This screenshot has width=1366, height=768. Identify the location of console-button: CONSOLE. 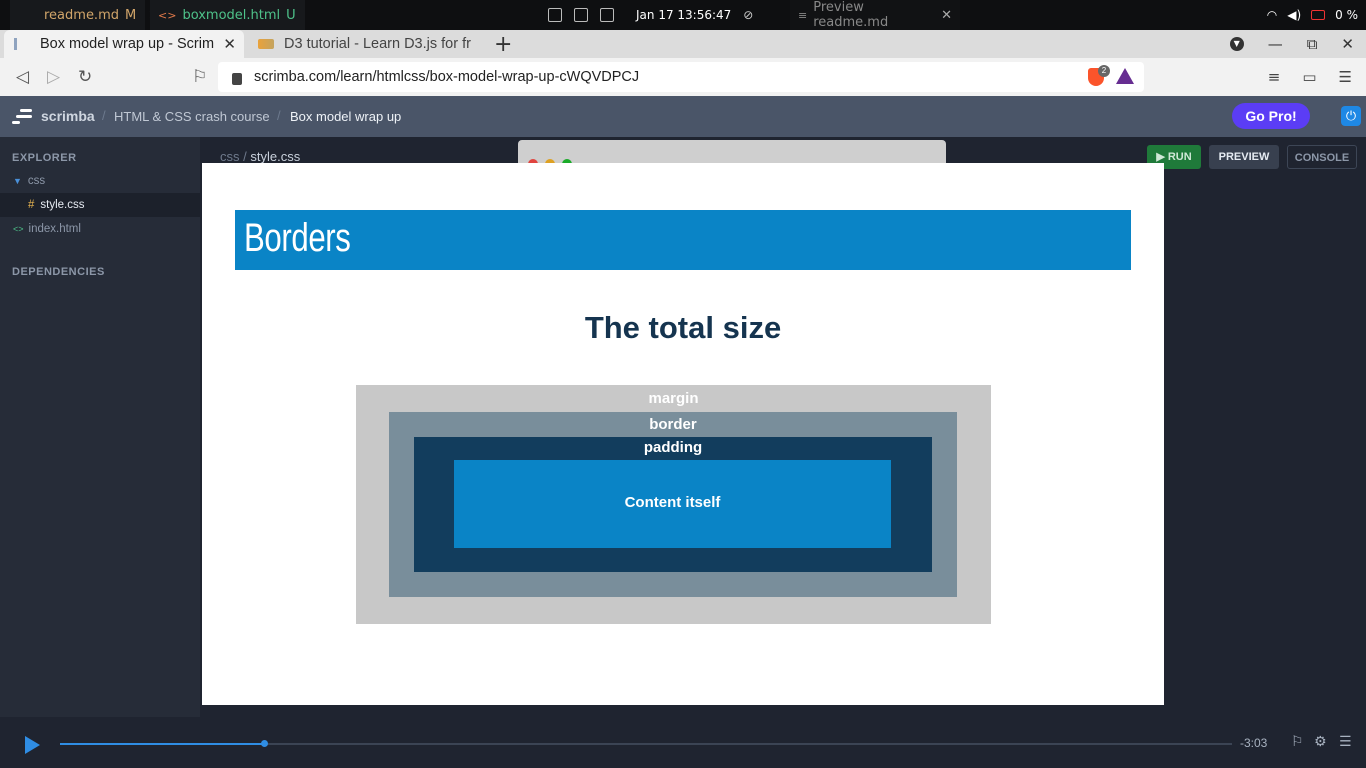
(1322, 157).